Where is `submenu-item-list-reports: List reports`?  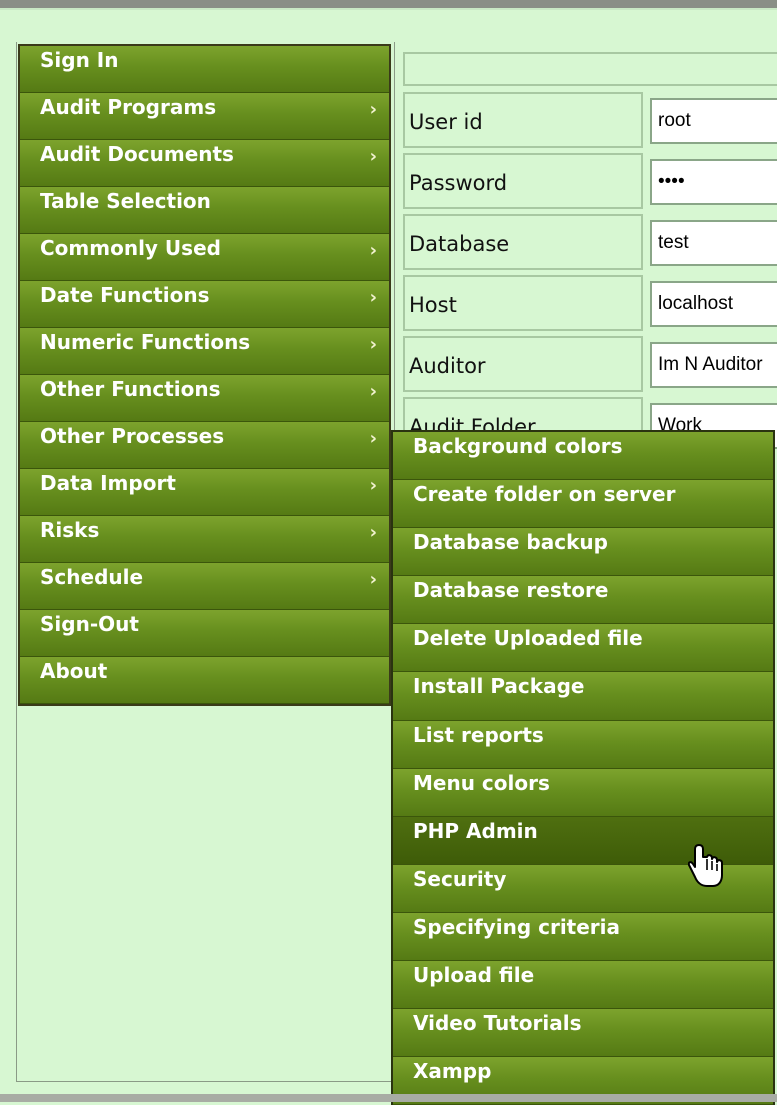
submenu-item-list-reports: List reports is located at coordinates (583, 744).